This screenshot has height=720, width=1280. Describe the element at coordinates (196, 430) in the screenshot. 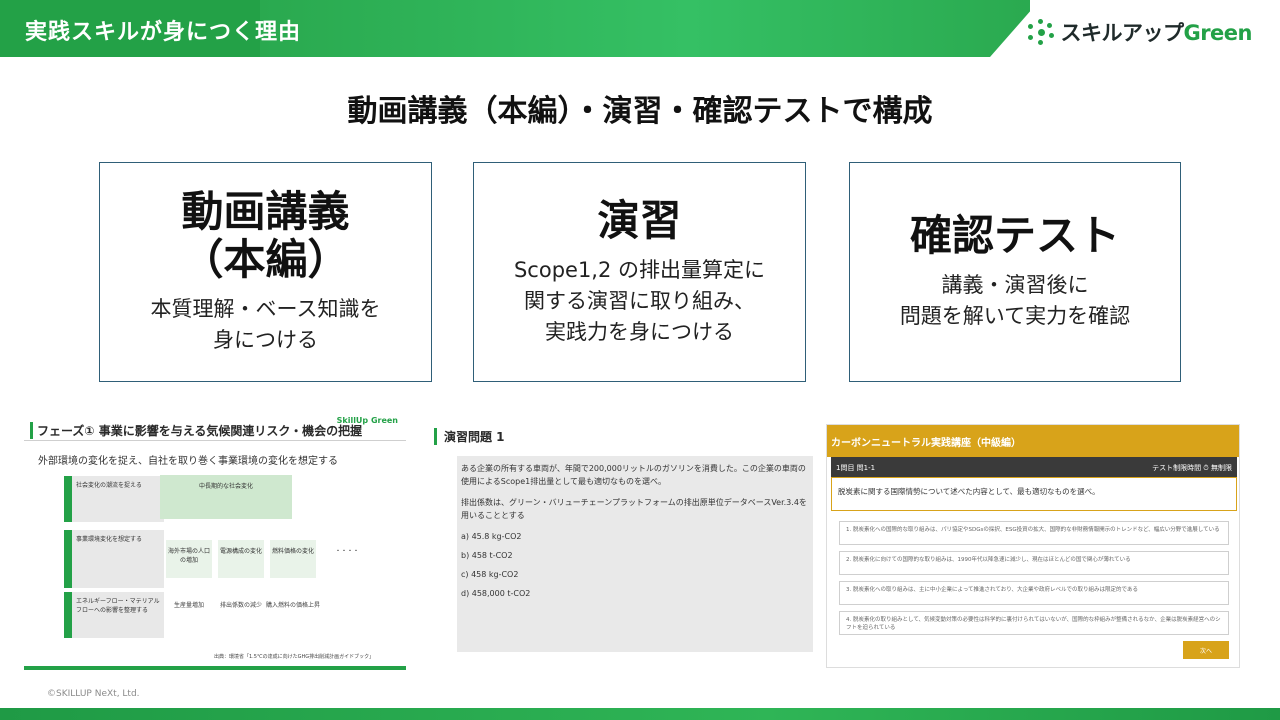

I see `thumb-title: フェーズ① 事業に影響を与える気候関連リスク・機会の把握` at that location.